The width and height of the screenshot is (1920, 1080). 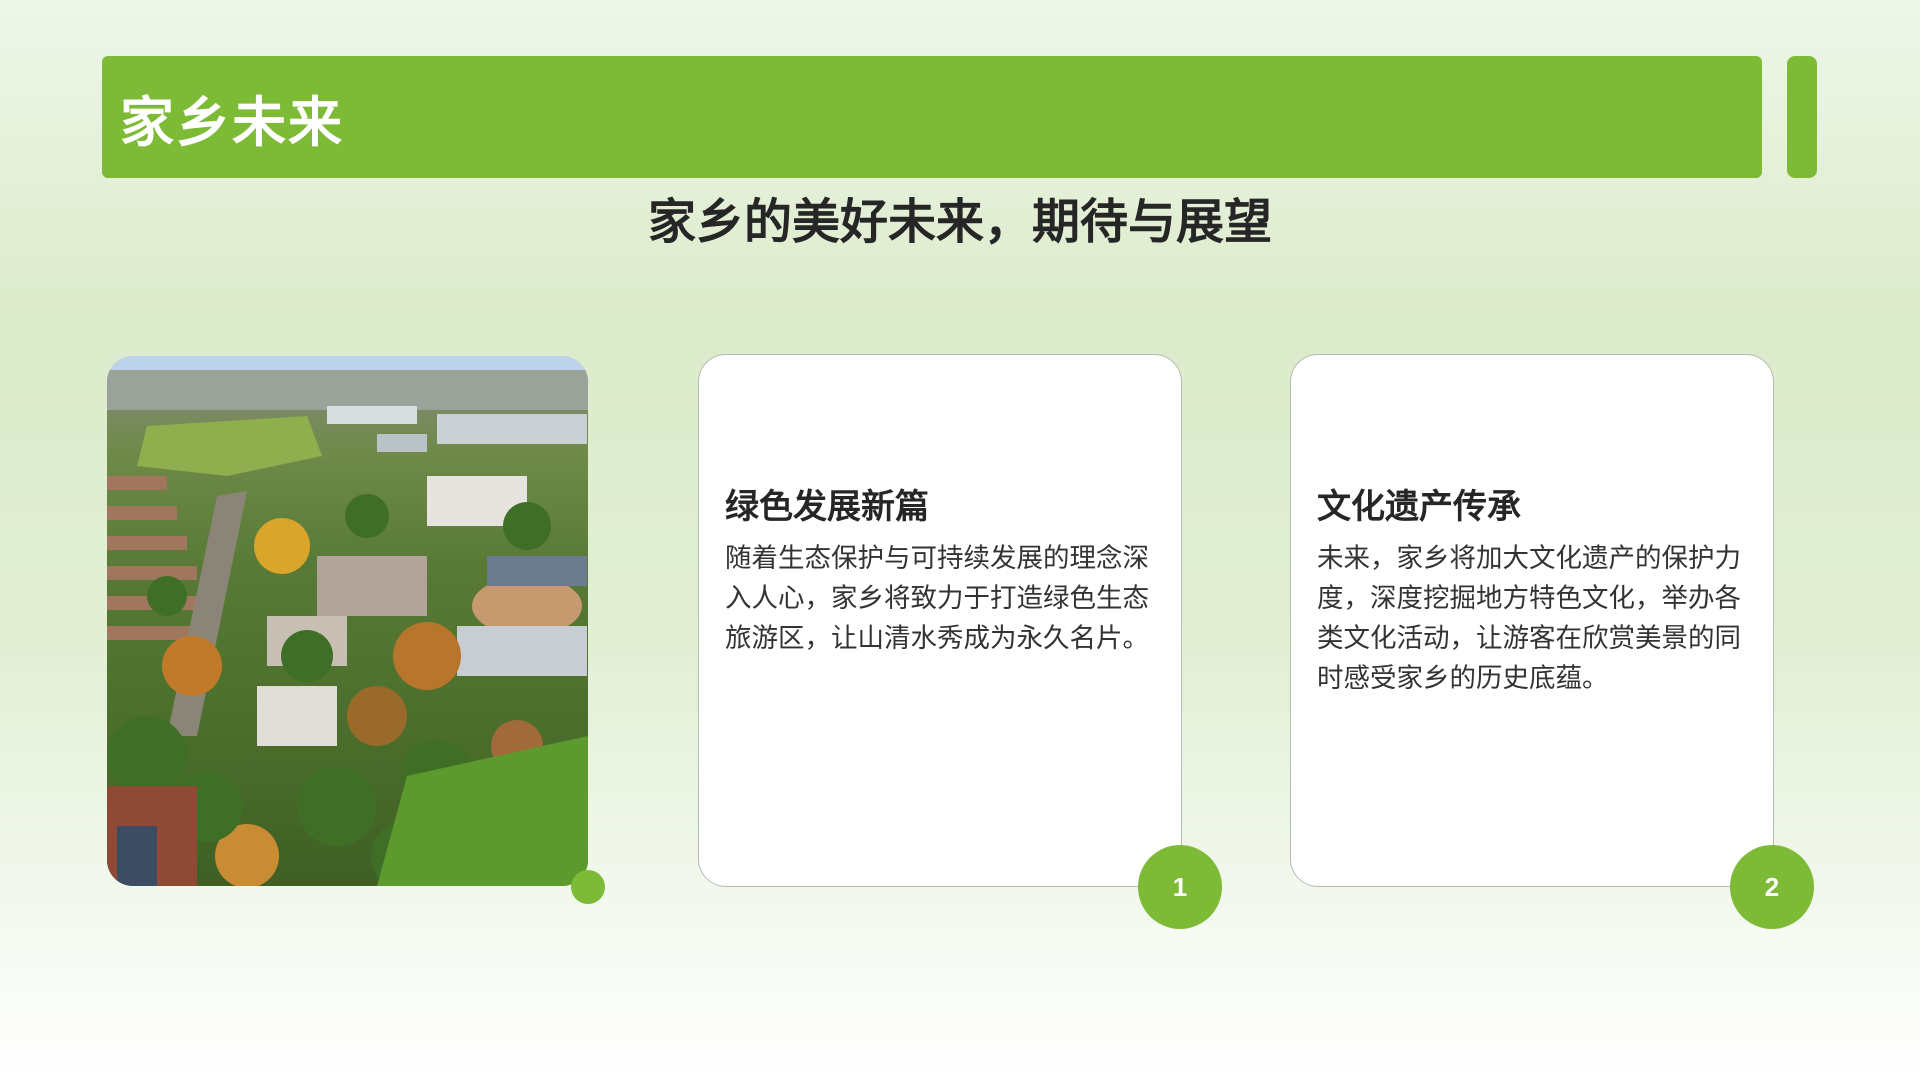 What do you see at coordinates (1802, 117) in the screenshot?
I see `title-side-tab` at bounding box center [1802, 117].